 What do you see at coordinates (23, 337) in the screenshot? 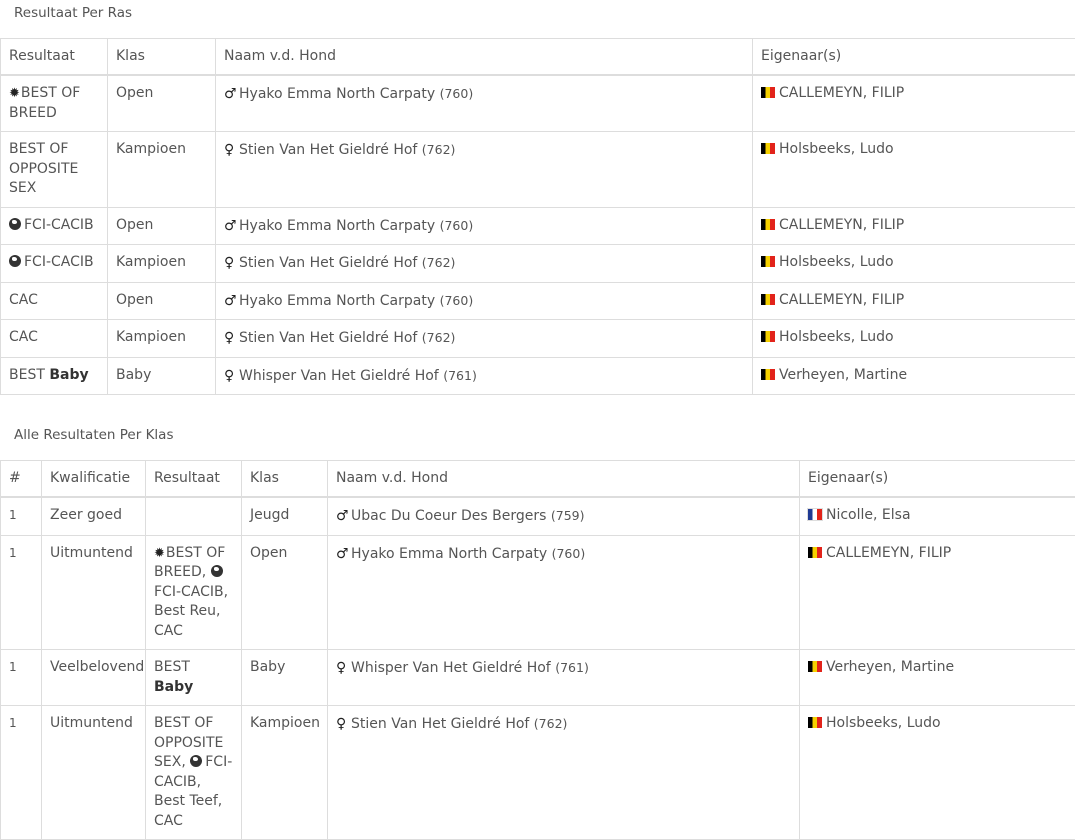
I see `result-text: CAC` at bounding box center [23, 337].